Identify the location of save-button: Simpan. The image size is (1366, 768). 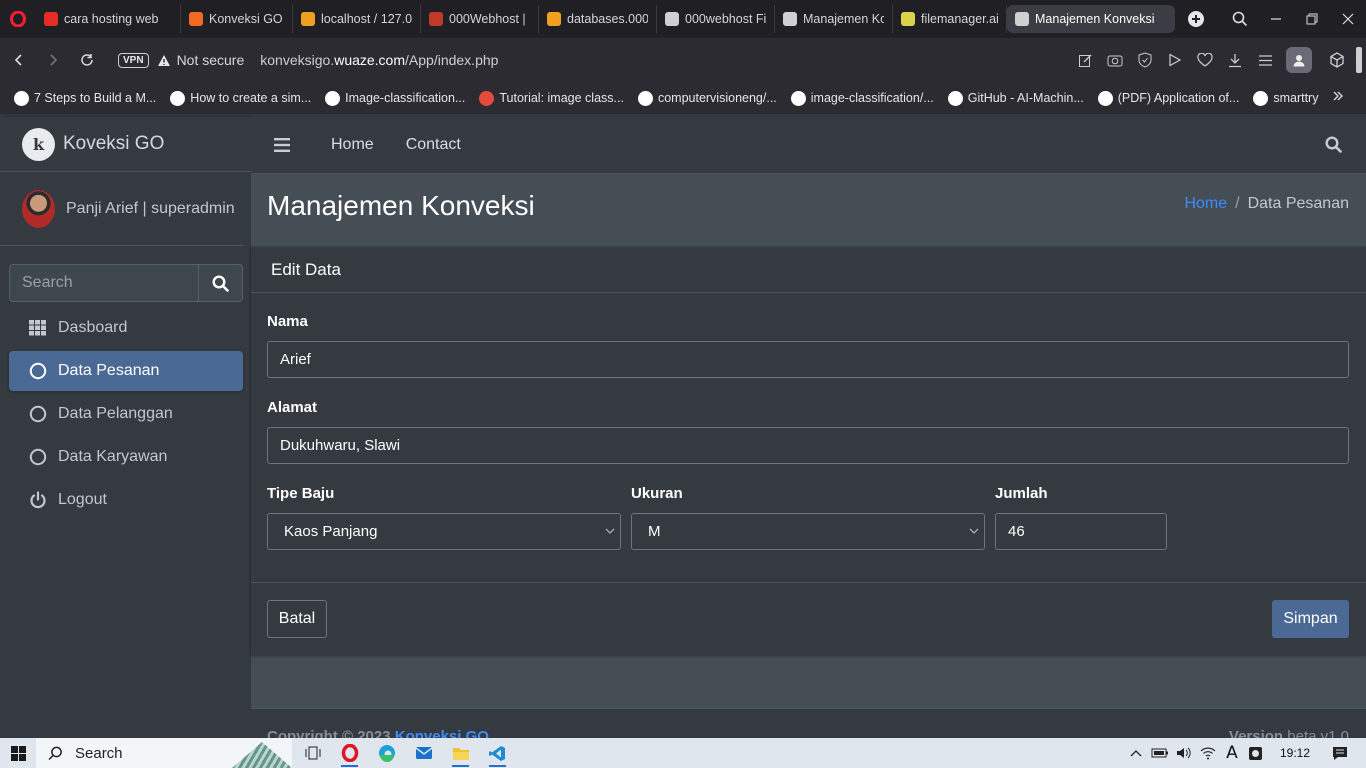
(1310, 619).